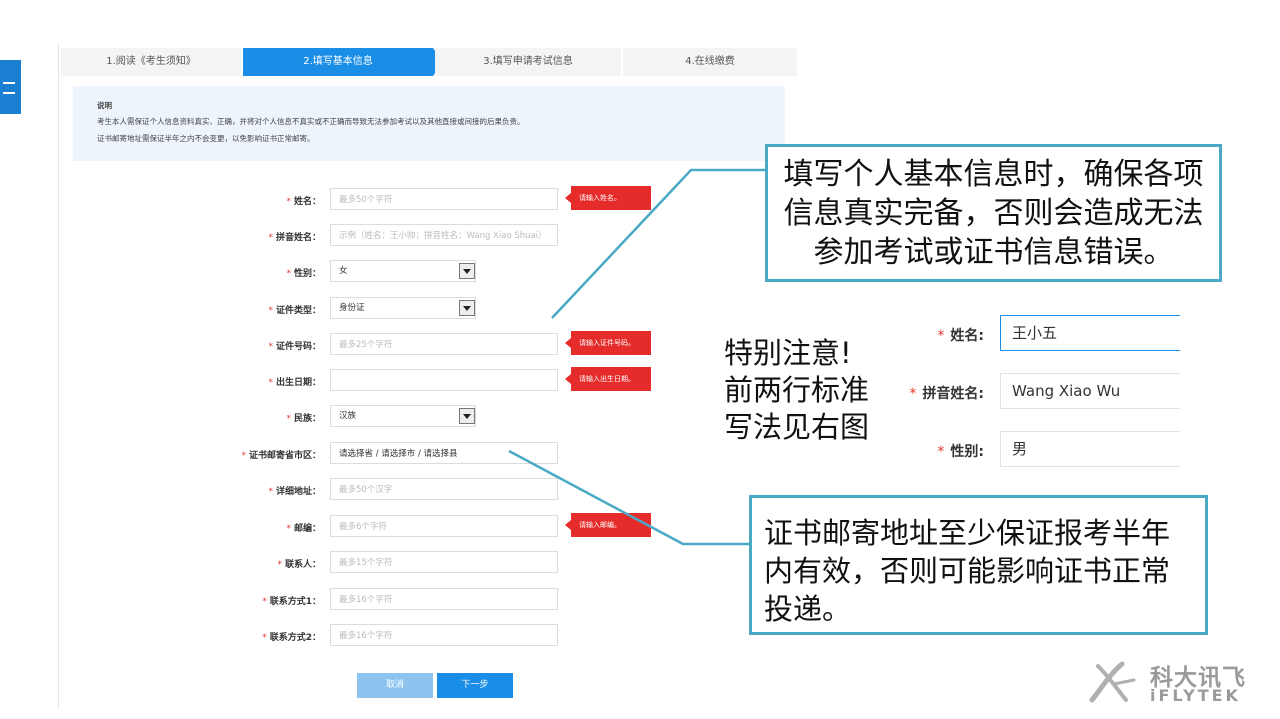  Describe the element at coordinates (978, 565) in the screenshot. I see `callout-address: 证书邮寄地址至少保证报考半年内有效，否则可能影响证书正常投递。` at that location.